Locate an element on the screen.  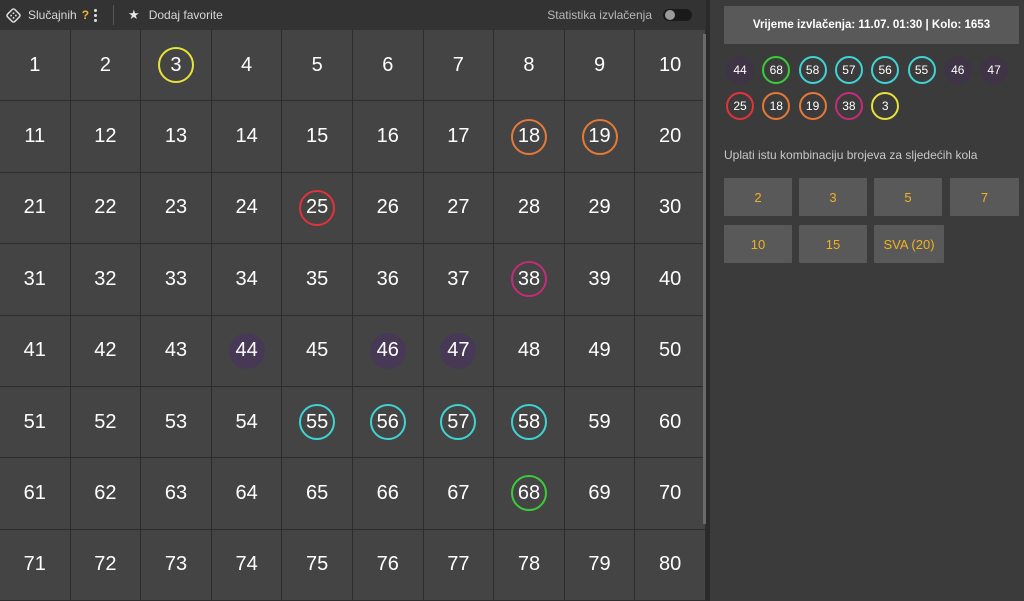
number-cell: 29 is located at coordinates (600, 208).